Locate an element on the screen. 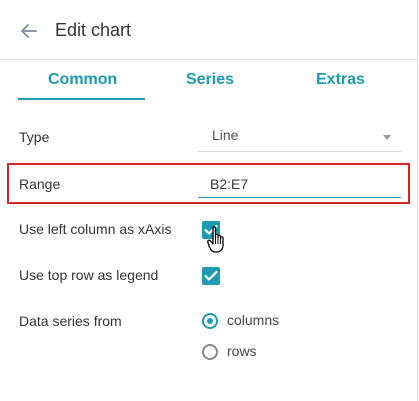 The image size is (419, 401). chevron-down-icon is located at coordinates (387, 137).